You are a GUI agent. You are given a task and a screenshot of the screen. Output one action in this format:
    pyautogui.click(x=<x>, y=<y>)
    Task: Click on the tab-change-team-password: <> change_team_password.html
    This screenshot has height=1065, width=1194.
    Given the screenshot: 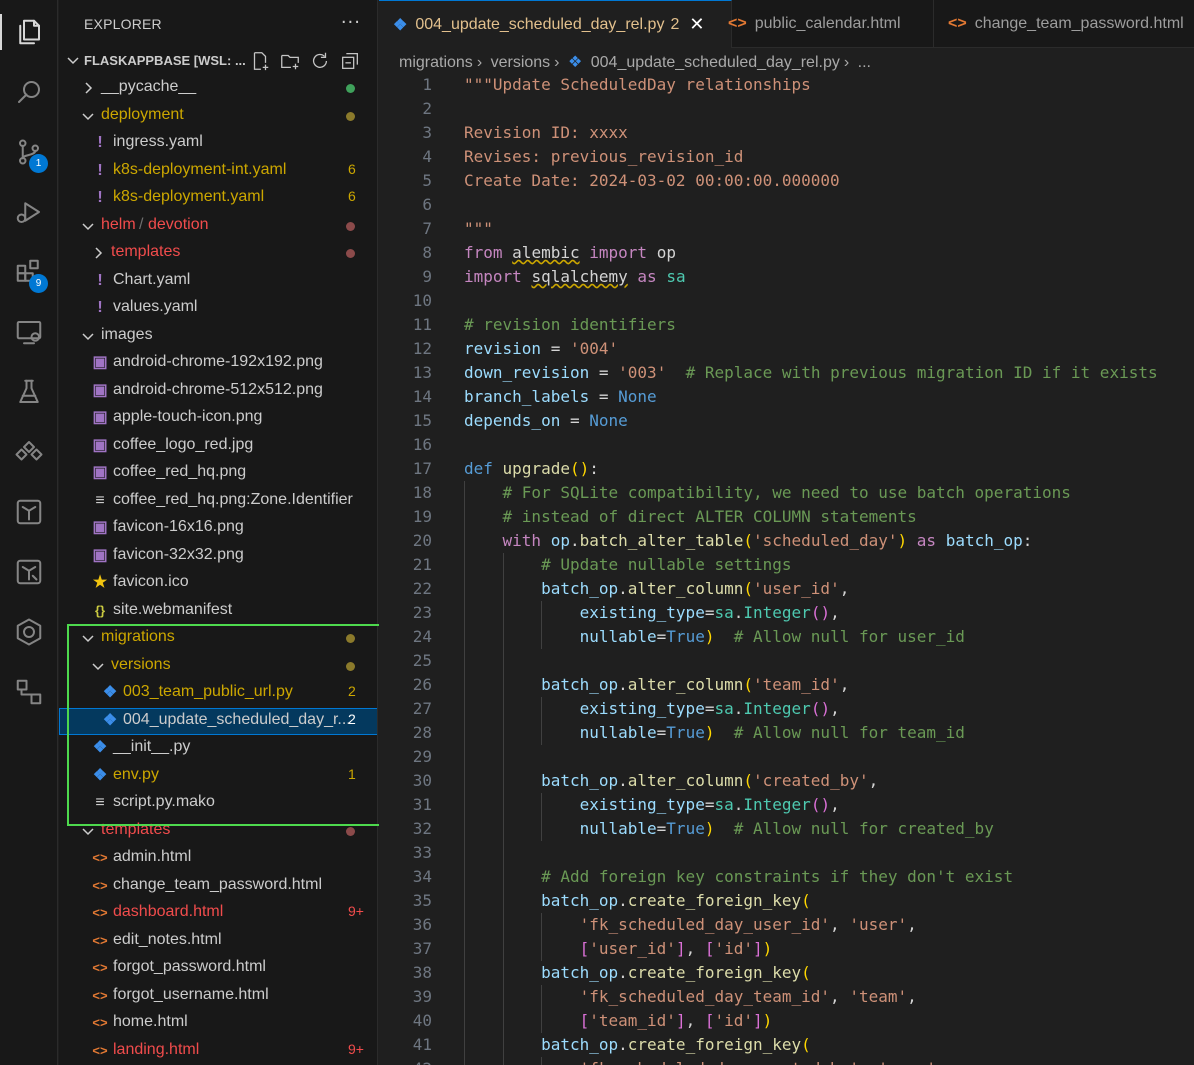 What is the action you would take?
    pyautogui.click(x=1064, y=24)
    